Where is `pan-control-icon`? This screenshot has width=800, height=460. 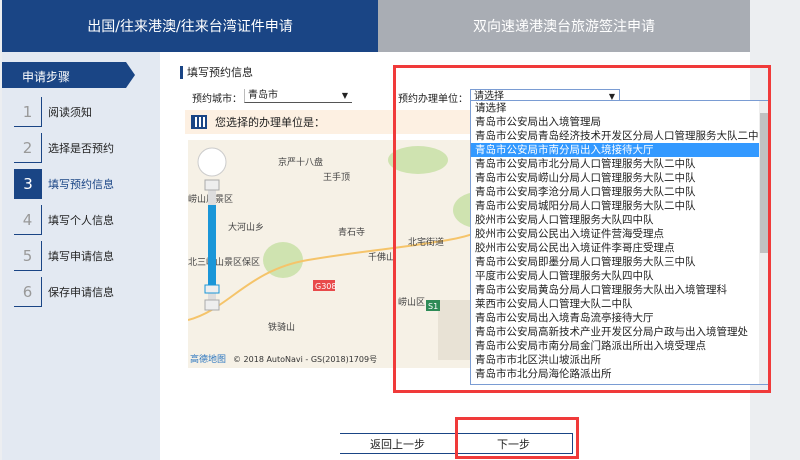 pan-control-icon is located at coordinates (212, 162).